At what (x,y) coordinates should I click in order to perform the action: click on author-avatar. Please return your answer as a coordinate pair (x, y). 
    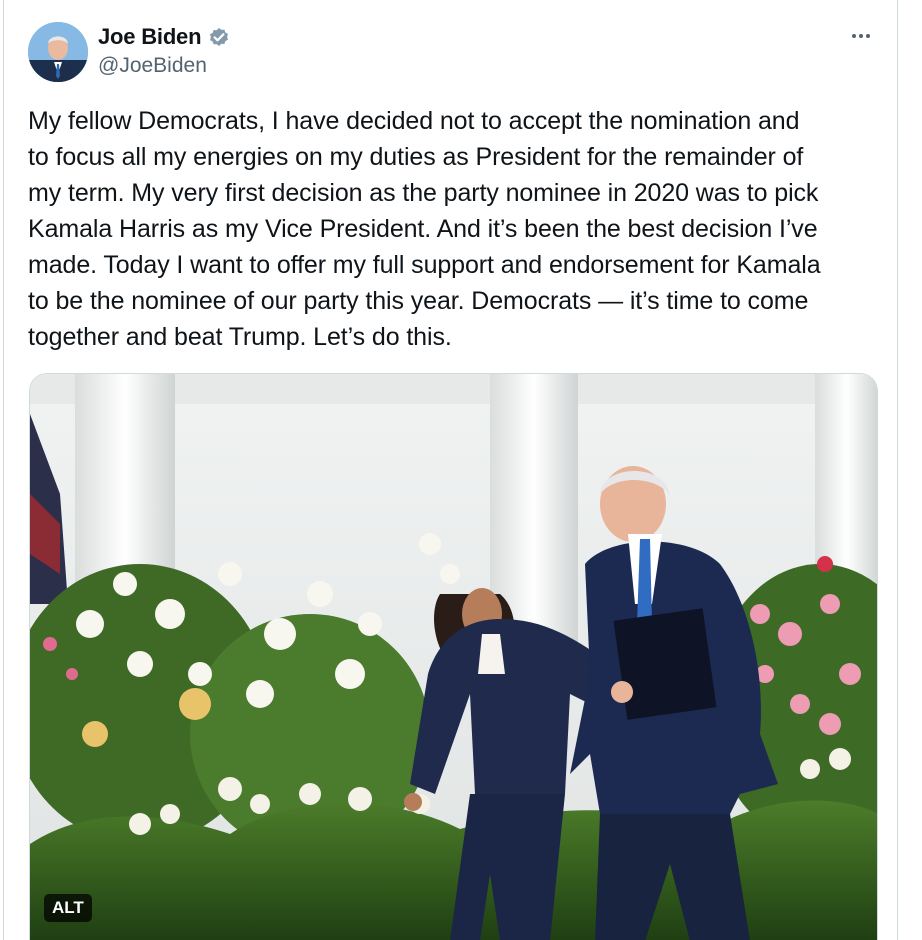
    Looking at the image, I should click on (58, 52).